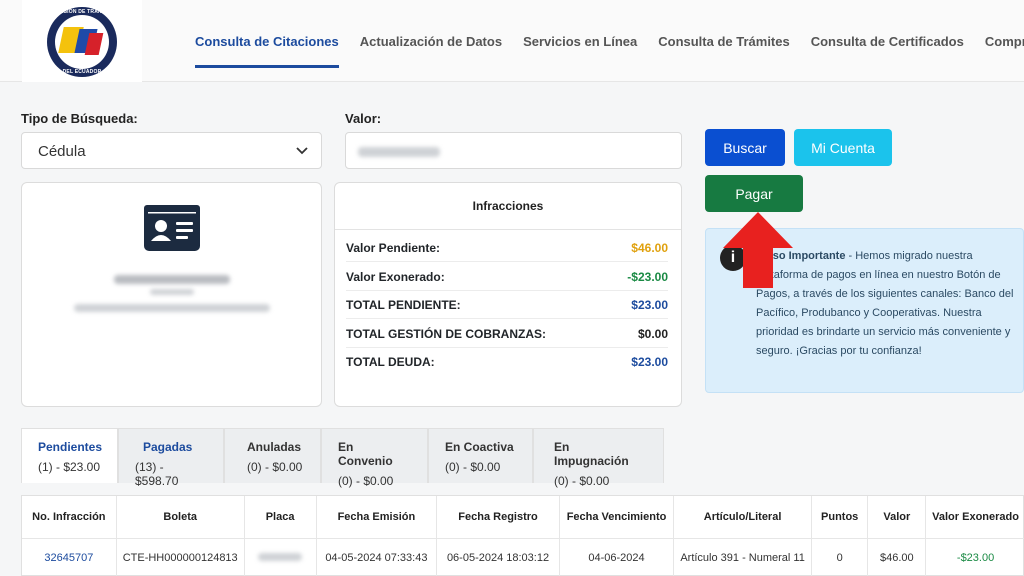 Image resolution: width=1024 pixels, height=576 pixels. Describe the element at coordinates (507, 248) in the screenshot. I see `valor-pendiente-row: Valor Pendiente: $46.00` at that location.